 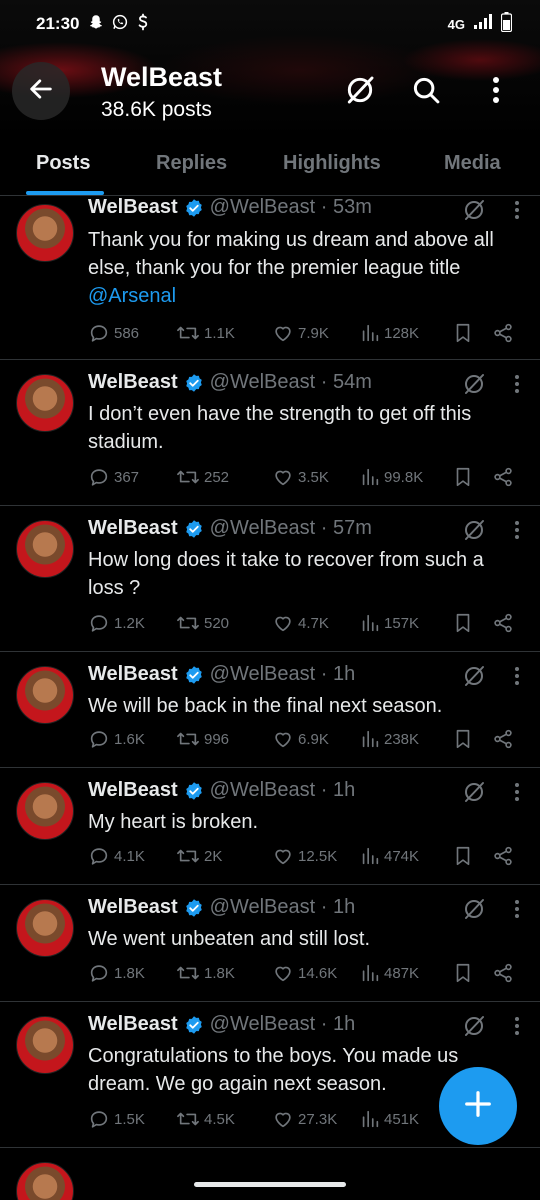 I want to click on tweet-partial, so click(x=270, y=1174).